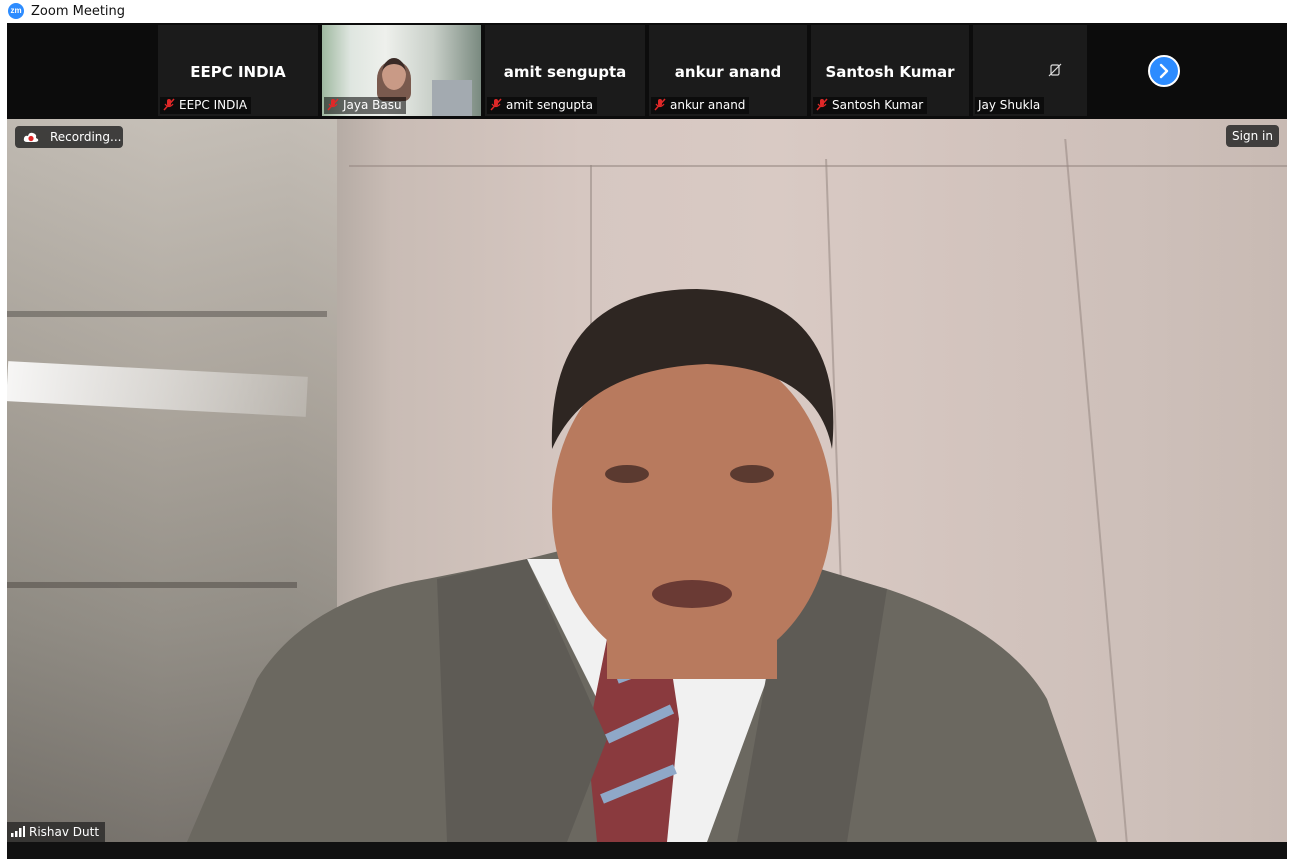 The width and height of the screenshot is (1298, 859). Describe the element at coordinates (708, 105) in the screenshot. I see `participant-label-text: ankur anand` at that location.